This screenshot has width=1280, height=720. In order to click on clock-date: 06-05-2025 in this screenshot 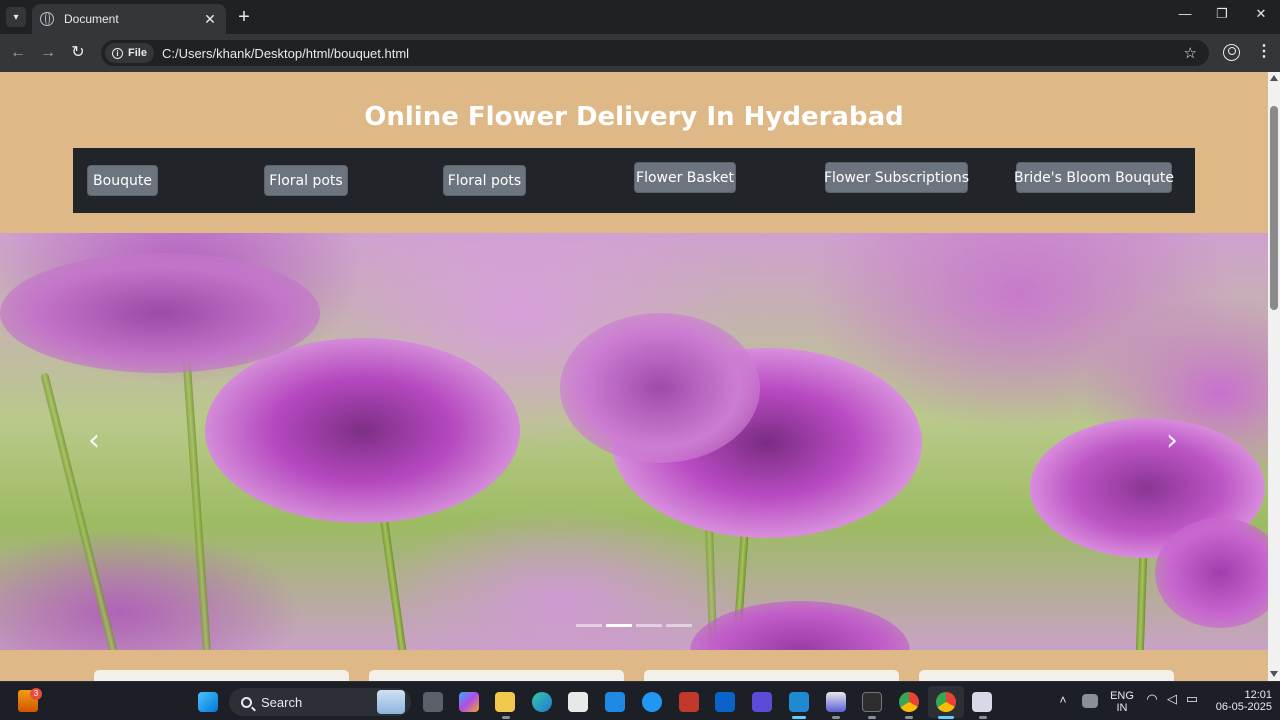, I will do `click(1243, 707)`.